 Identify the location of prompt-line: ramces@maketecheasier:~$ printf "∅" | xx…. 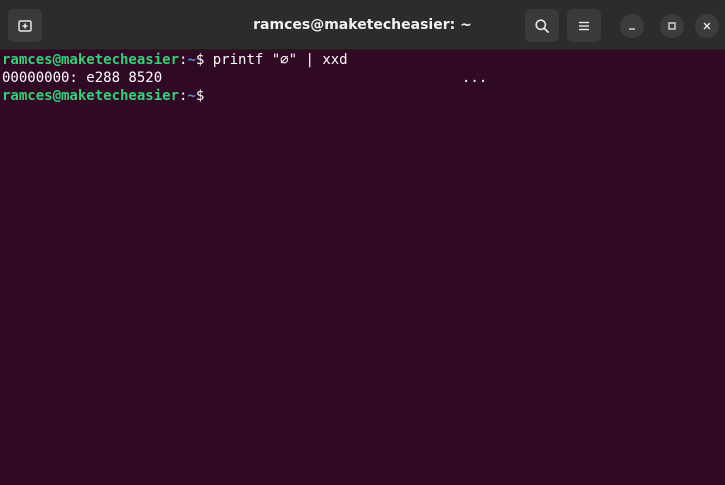
(363, 60).